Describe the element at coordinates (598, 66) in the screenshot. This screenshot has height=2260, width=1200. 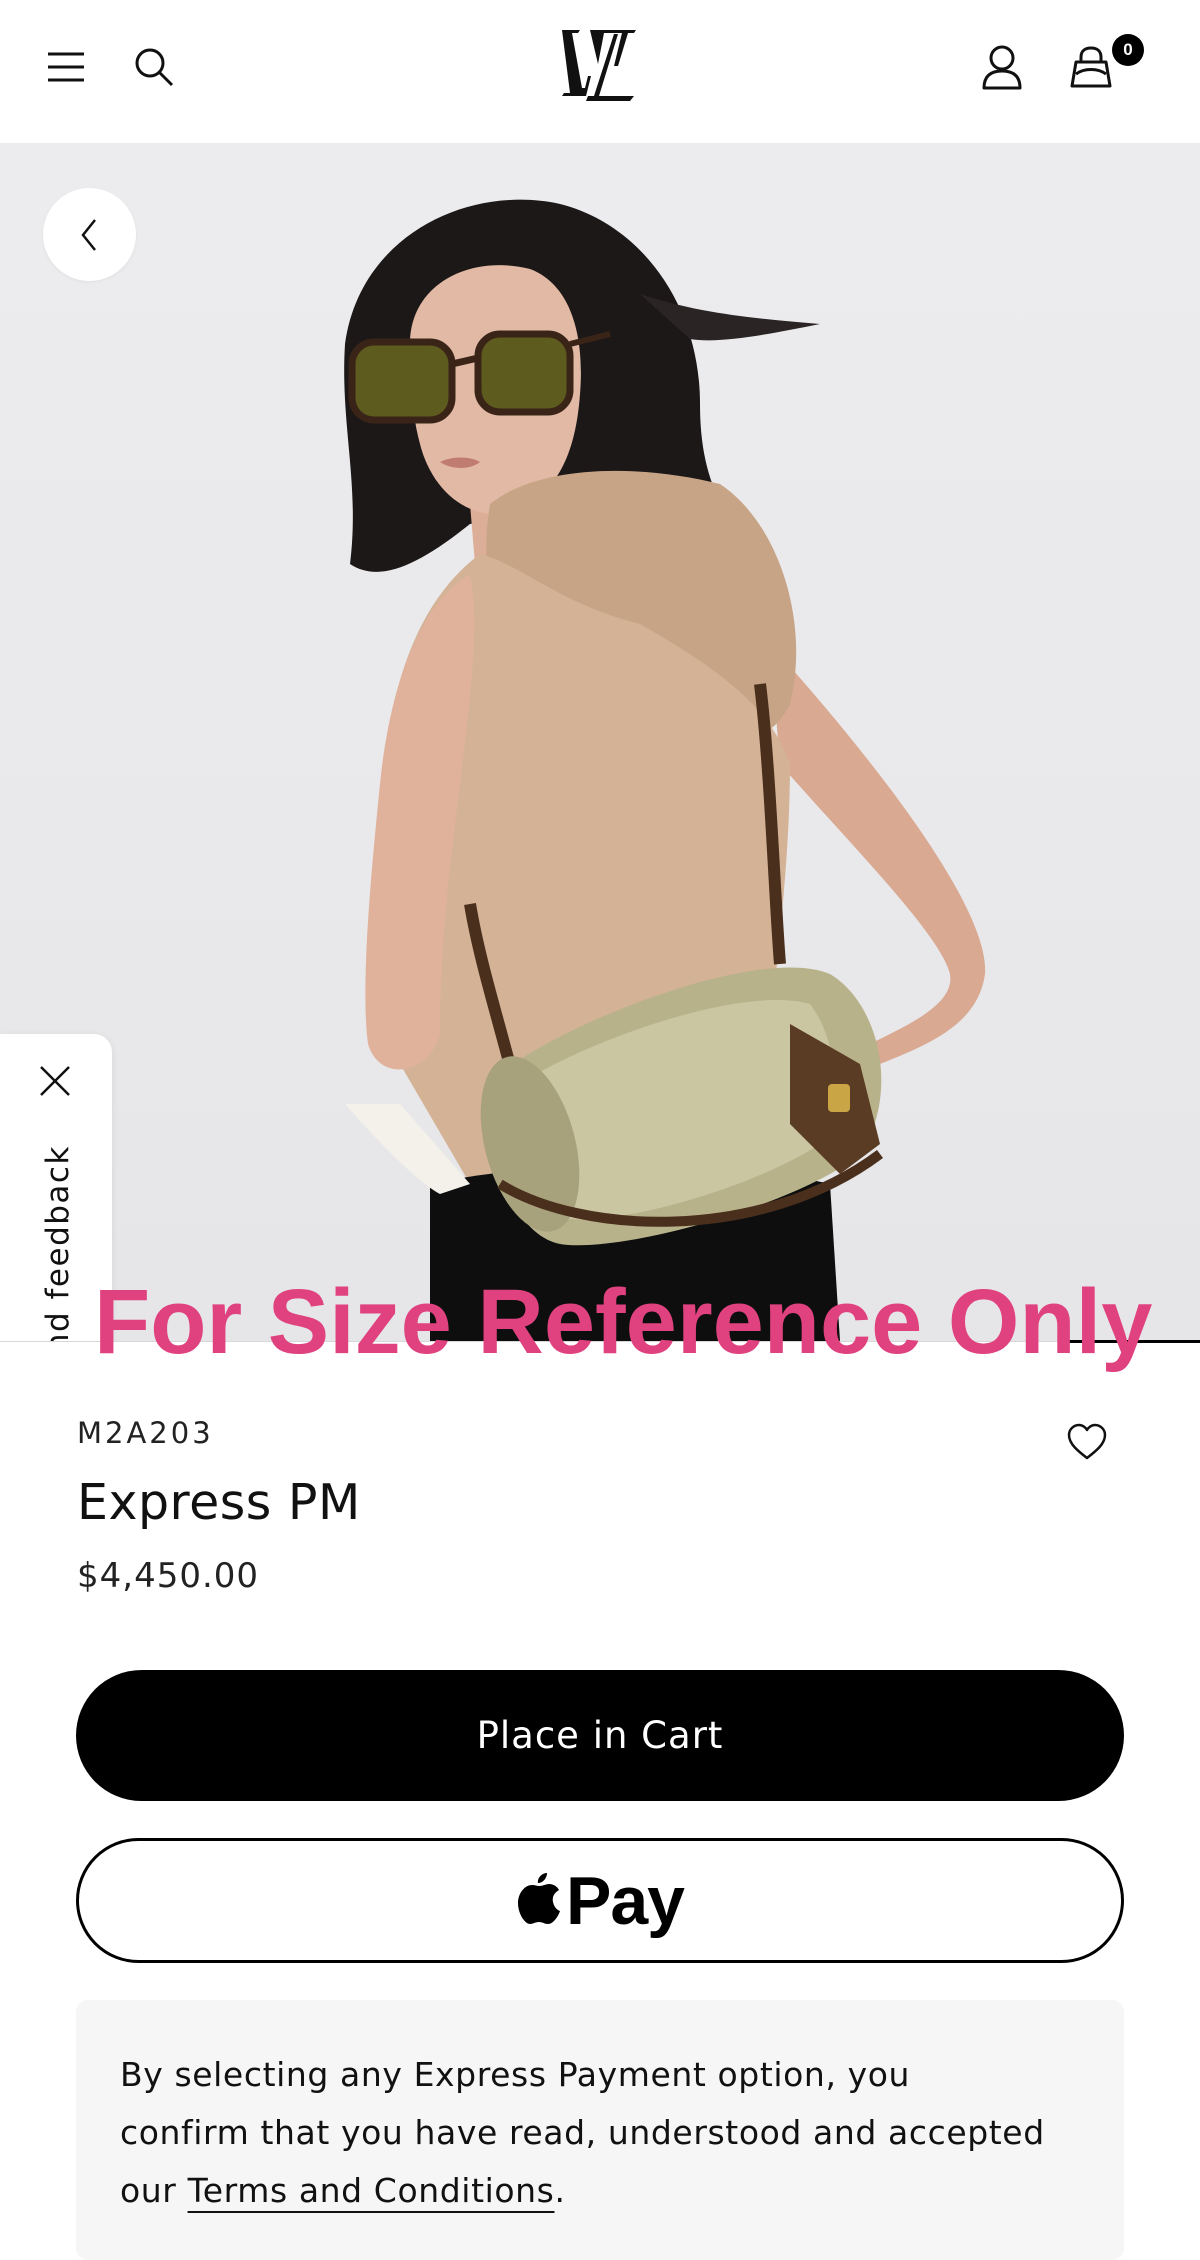
I see `lv-logo` at that location.